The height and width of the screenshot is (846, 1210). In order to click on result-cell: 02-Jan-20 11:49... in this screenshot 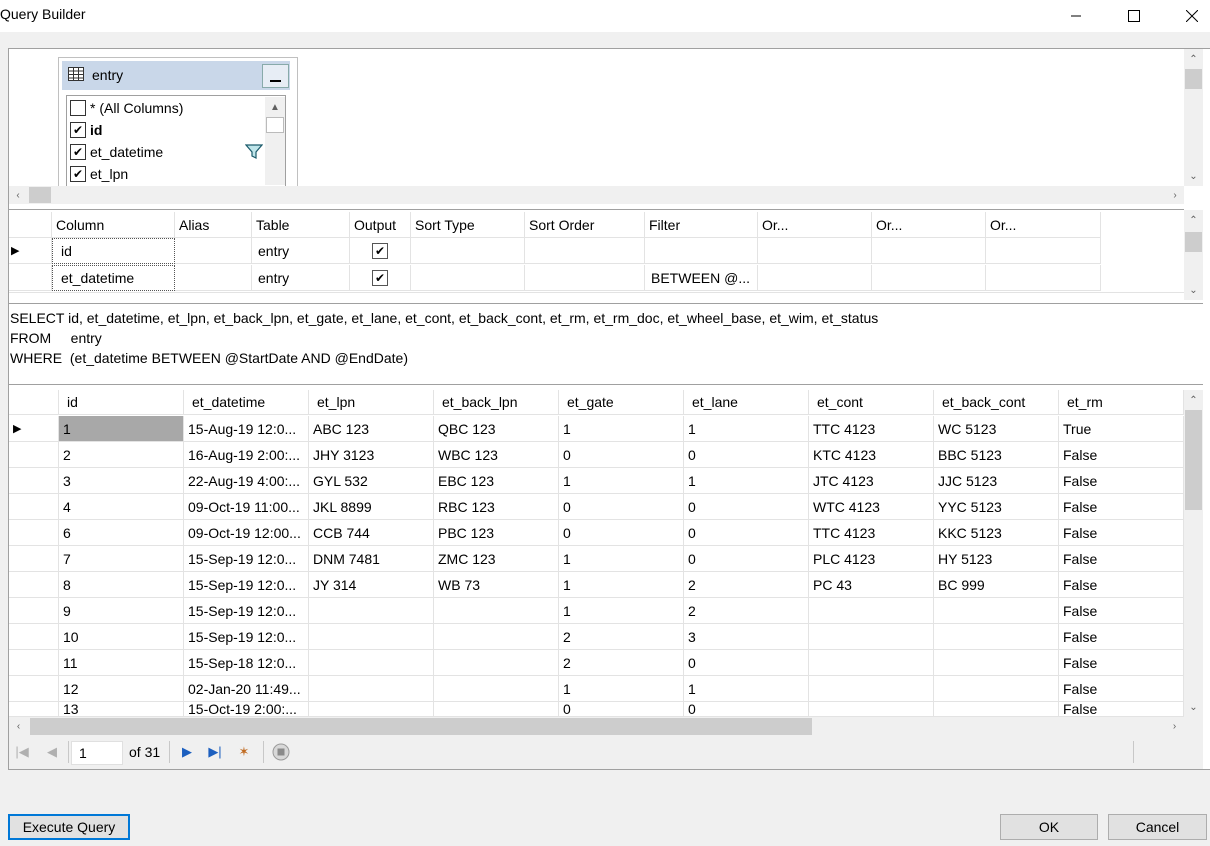, I will do `click(246, 689)`.